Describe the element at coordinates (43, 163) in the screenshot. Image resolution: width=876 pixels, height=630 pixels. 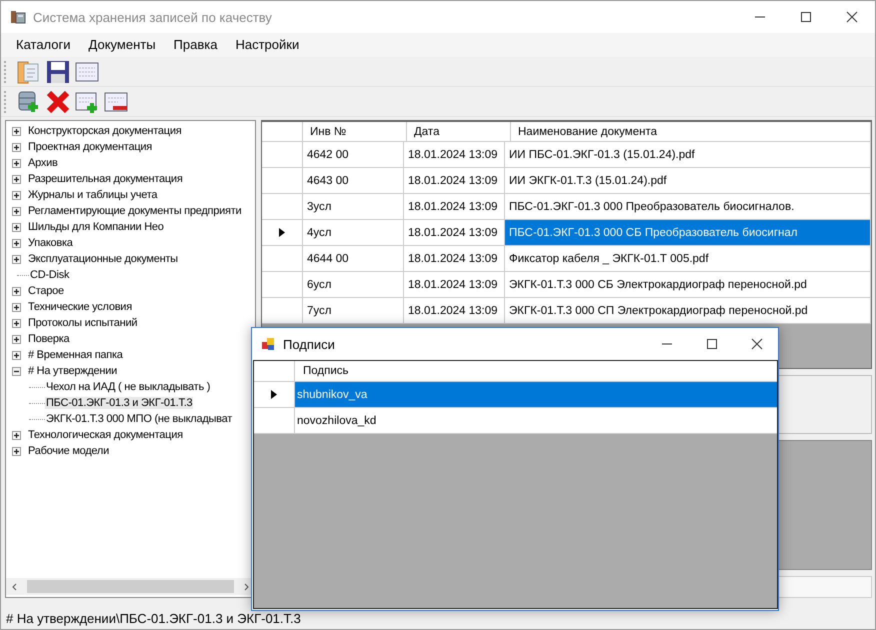
I see `tree-item: Архив` at that location.